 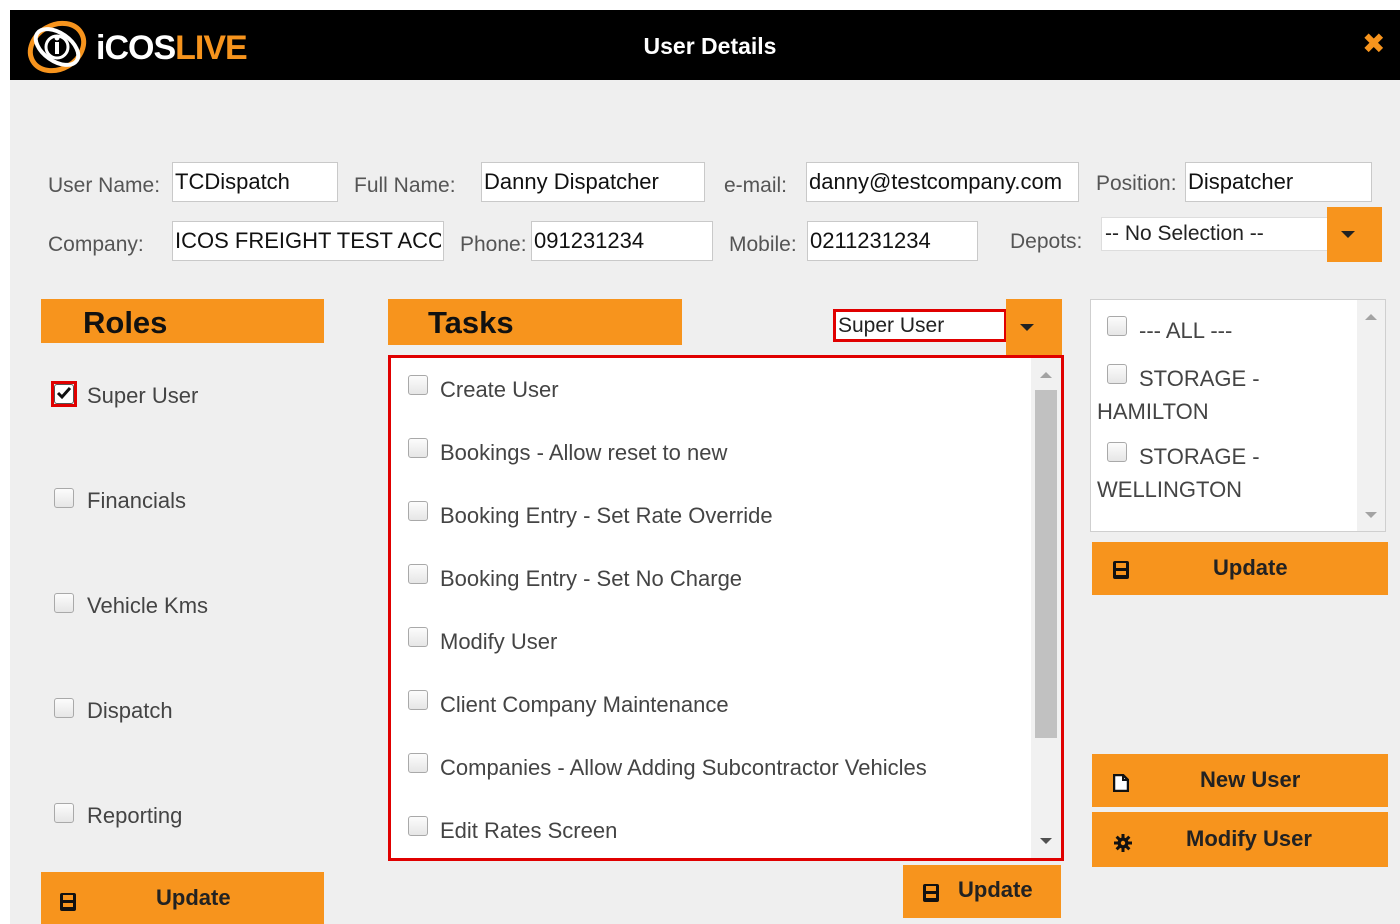 What do you see at coordinates (104, 185) in the screenshot?
I see `username-label: User Name:` at bounding box center [104, 185].